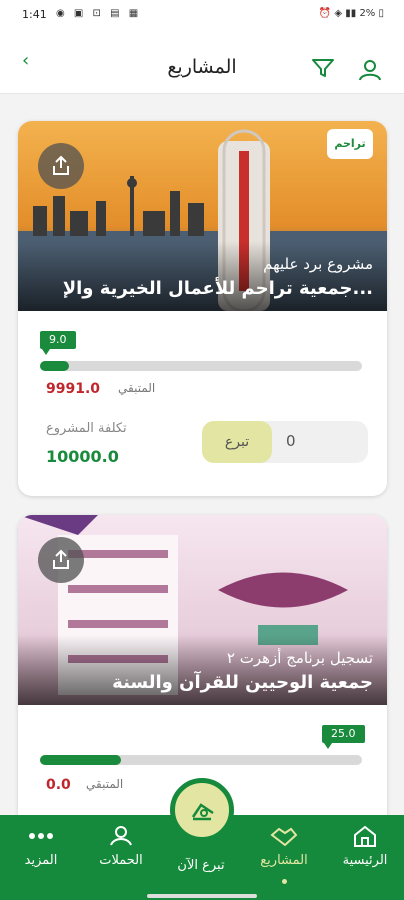  What do you see at coordinates (365, 836) in the screenshot?
I see `home-icon` at bounding box center [365, 836].